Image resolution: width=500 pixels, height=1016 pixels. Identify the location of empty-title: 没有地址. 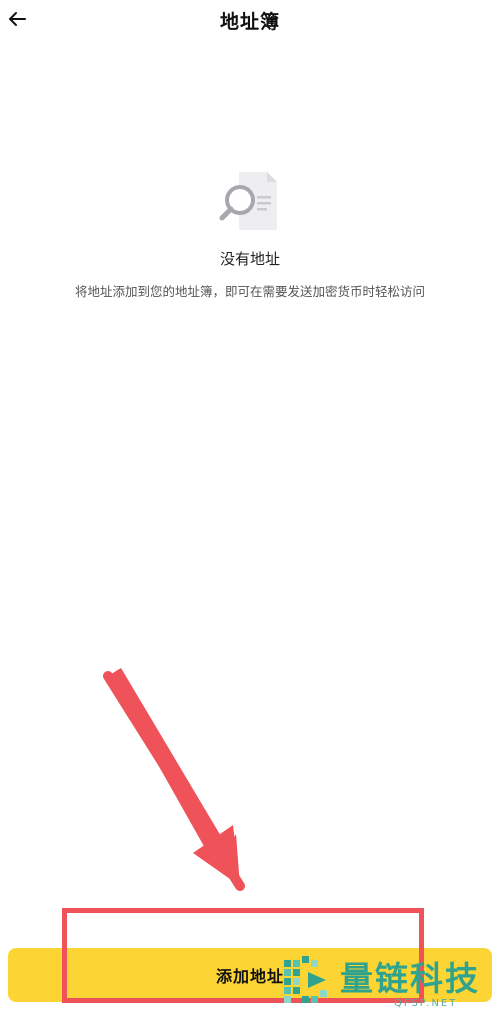
(249, 259).